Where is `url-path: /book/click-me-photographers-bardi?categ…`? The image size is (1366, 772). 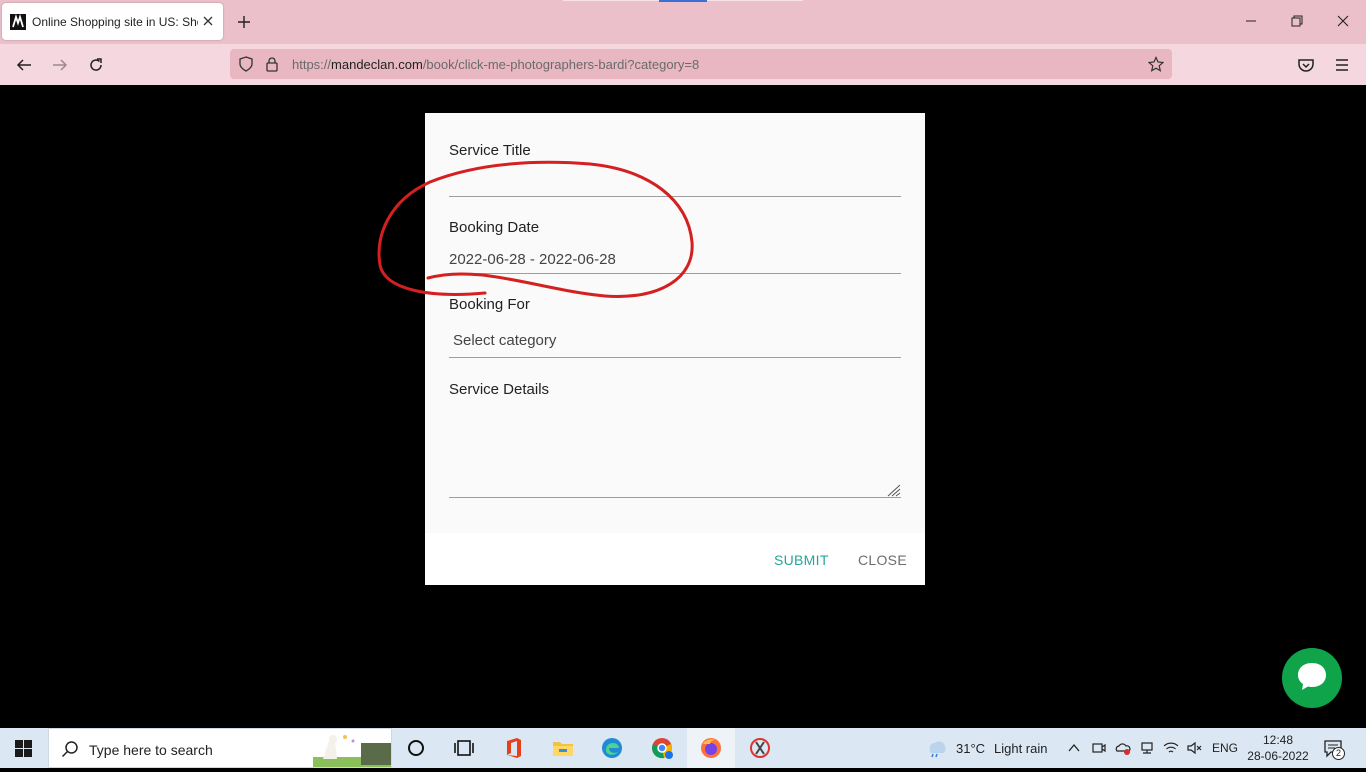 url-path: /book/click-me-photographers-bardi?categ… is located at coordinates (561, 64).